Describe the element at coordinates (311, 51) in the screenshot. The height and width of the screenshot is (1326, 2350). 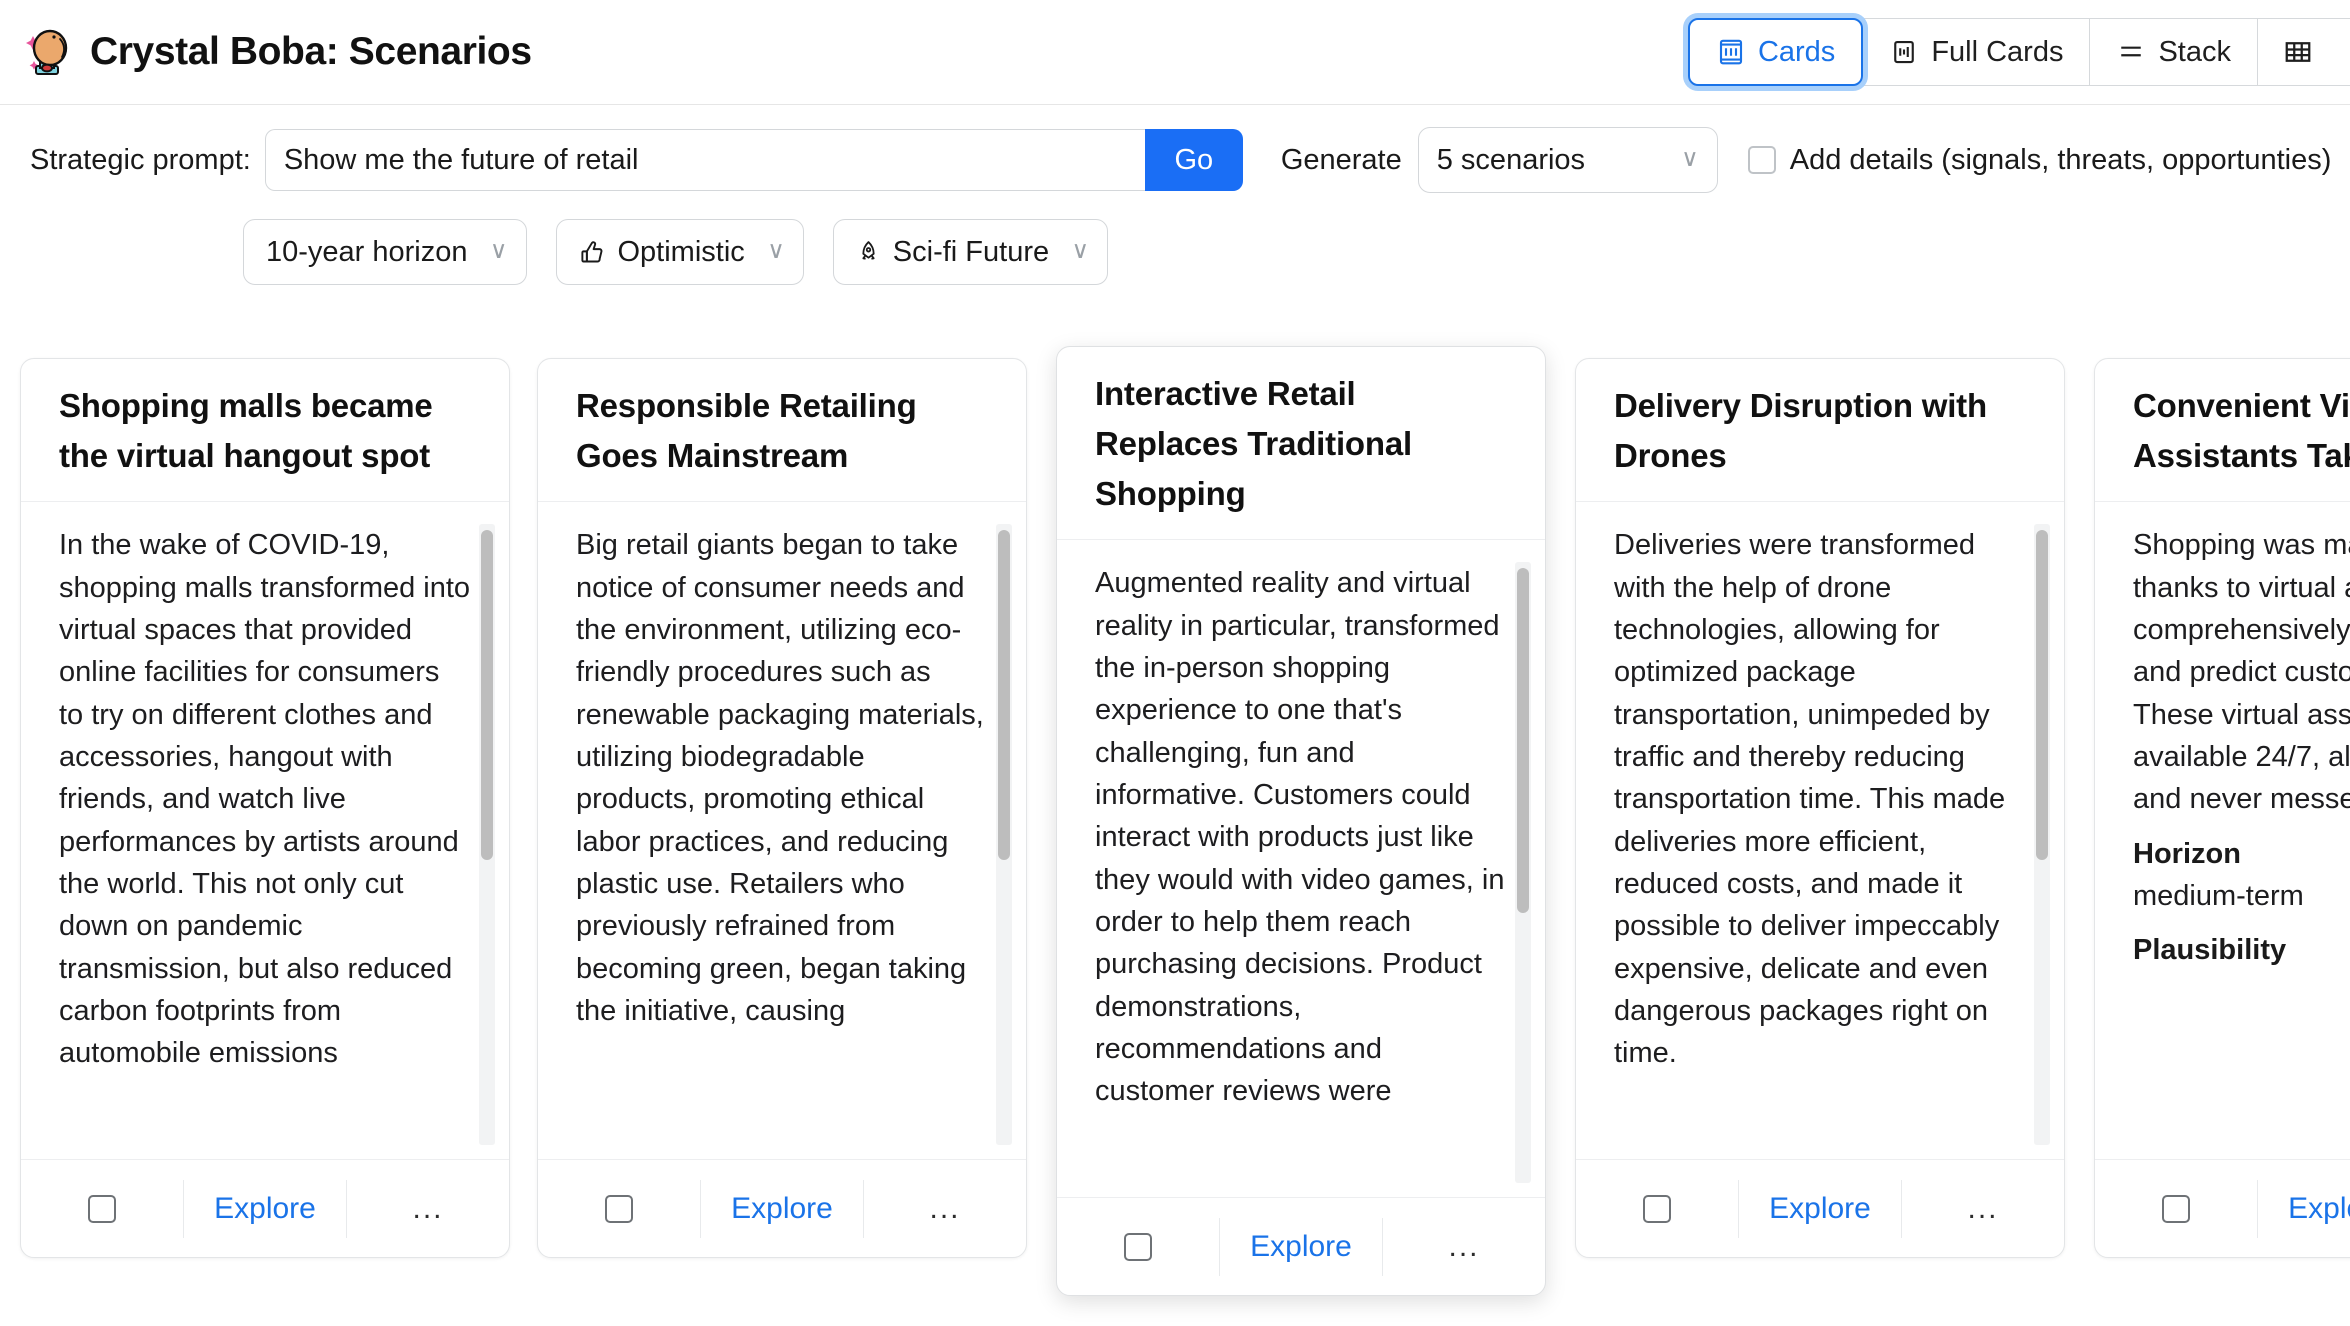
I see `page-title: Crystal Boba: Scenarios` at that location.